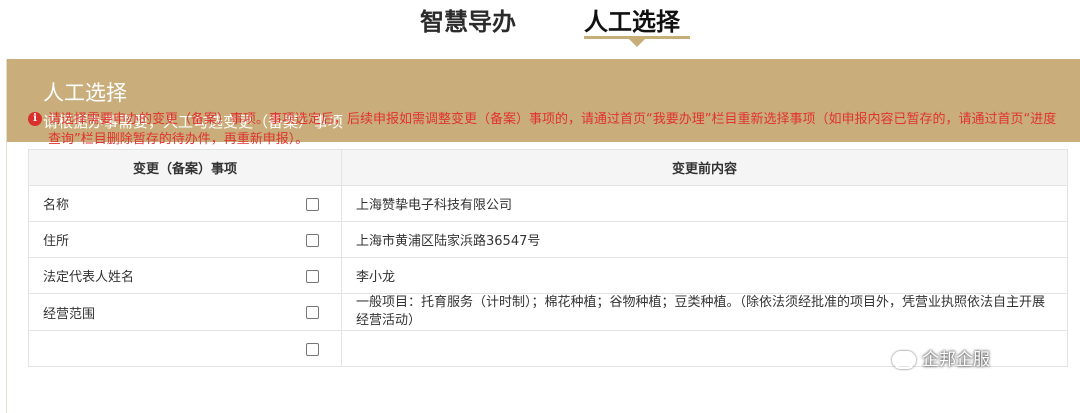 The image size is (1080, 413). What do you see at coordinates (185, 203) in the screenshot?
I see `item-cell: 名称` at bounding box center [185, 203].